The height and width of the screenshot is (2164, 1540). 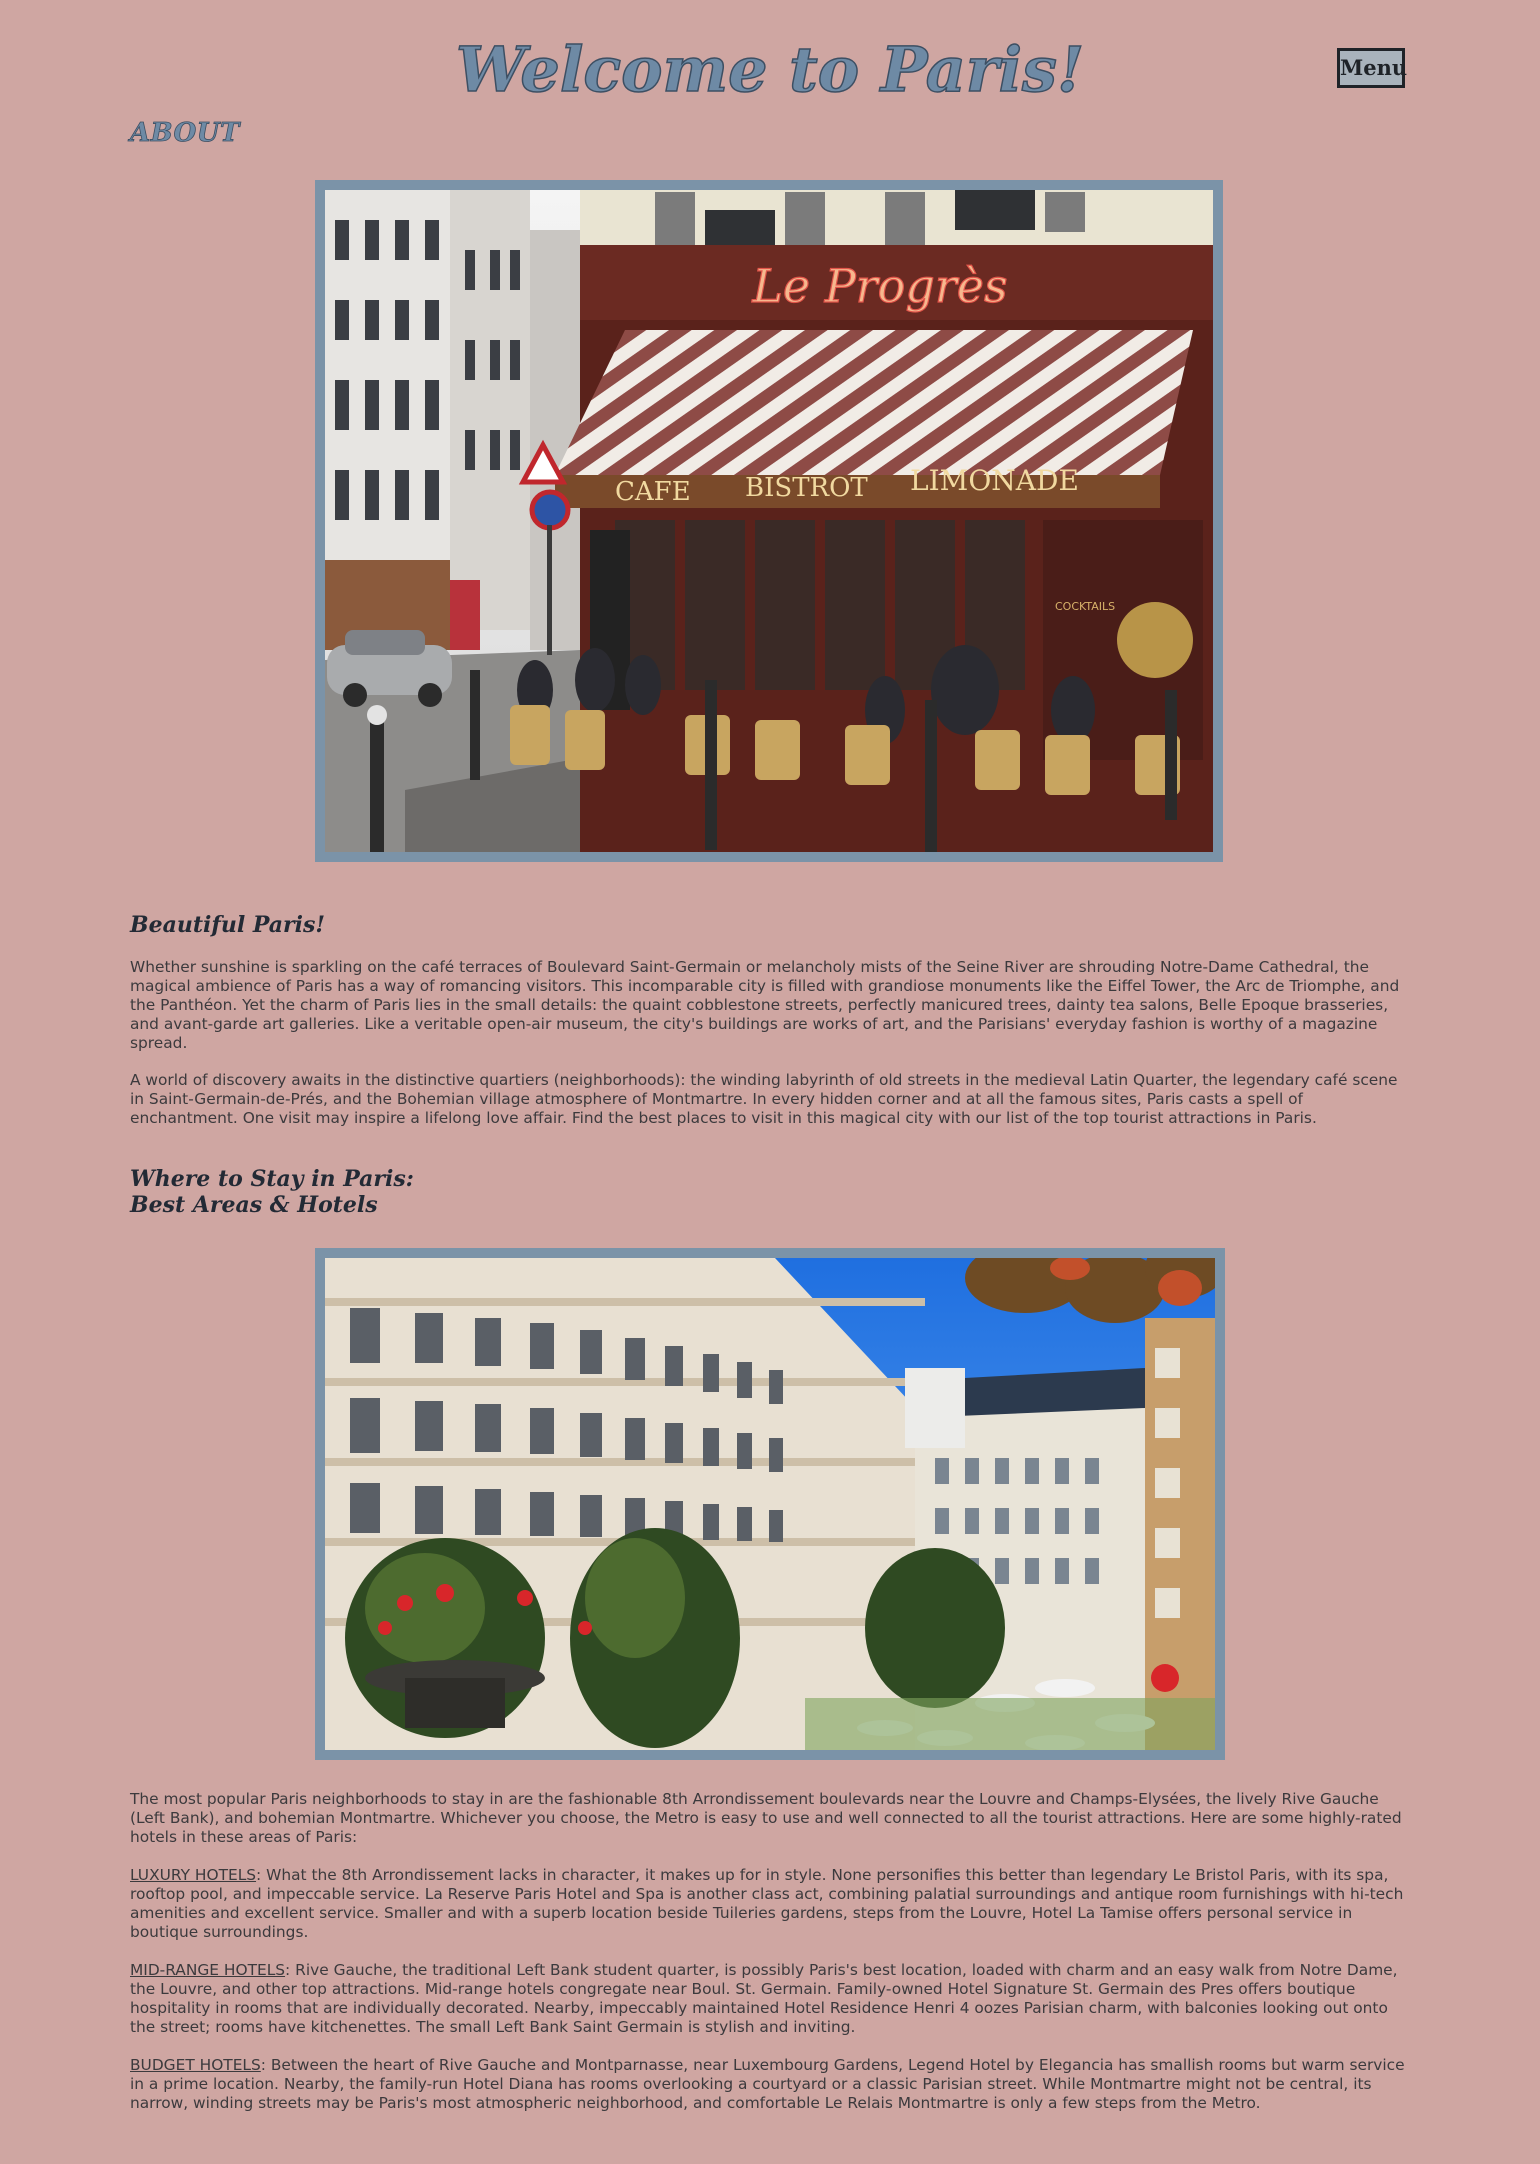 What do you see at coordinates (254, 1205) in the screenshot?
I see `heading-line: Best Areas & Hotels` at bounding box center [254, 1205].